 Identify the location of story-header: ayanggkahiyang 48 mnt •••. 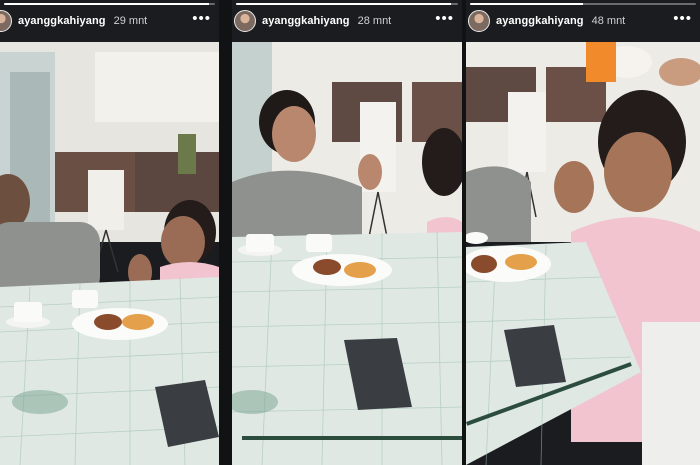
(583, 21).